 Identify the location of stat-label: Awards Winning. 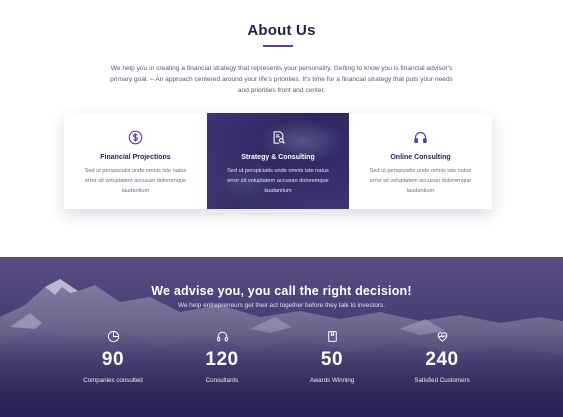
(332, 380).